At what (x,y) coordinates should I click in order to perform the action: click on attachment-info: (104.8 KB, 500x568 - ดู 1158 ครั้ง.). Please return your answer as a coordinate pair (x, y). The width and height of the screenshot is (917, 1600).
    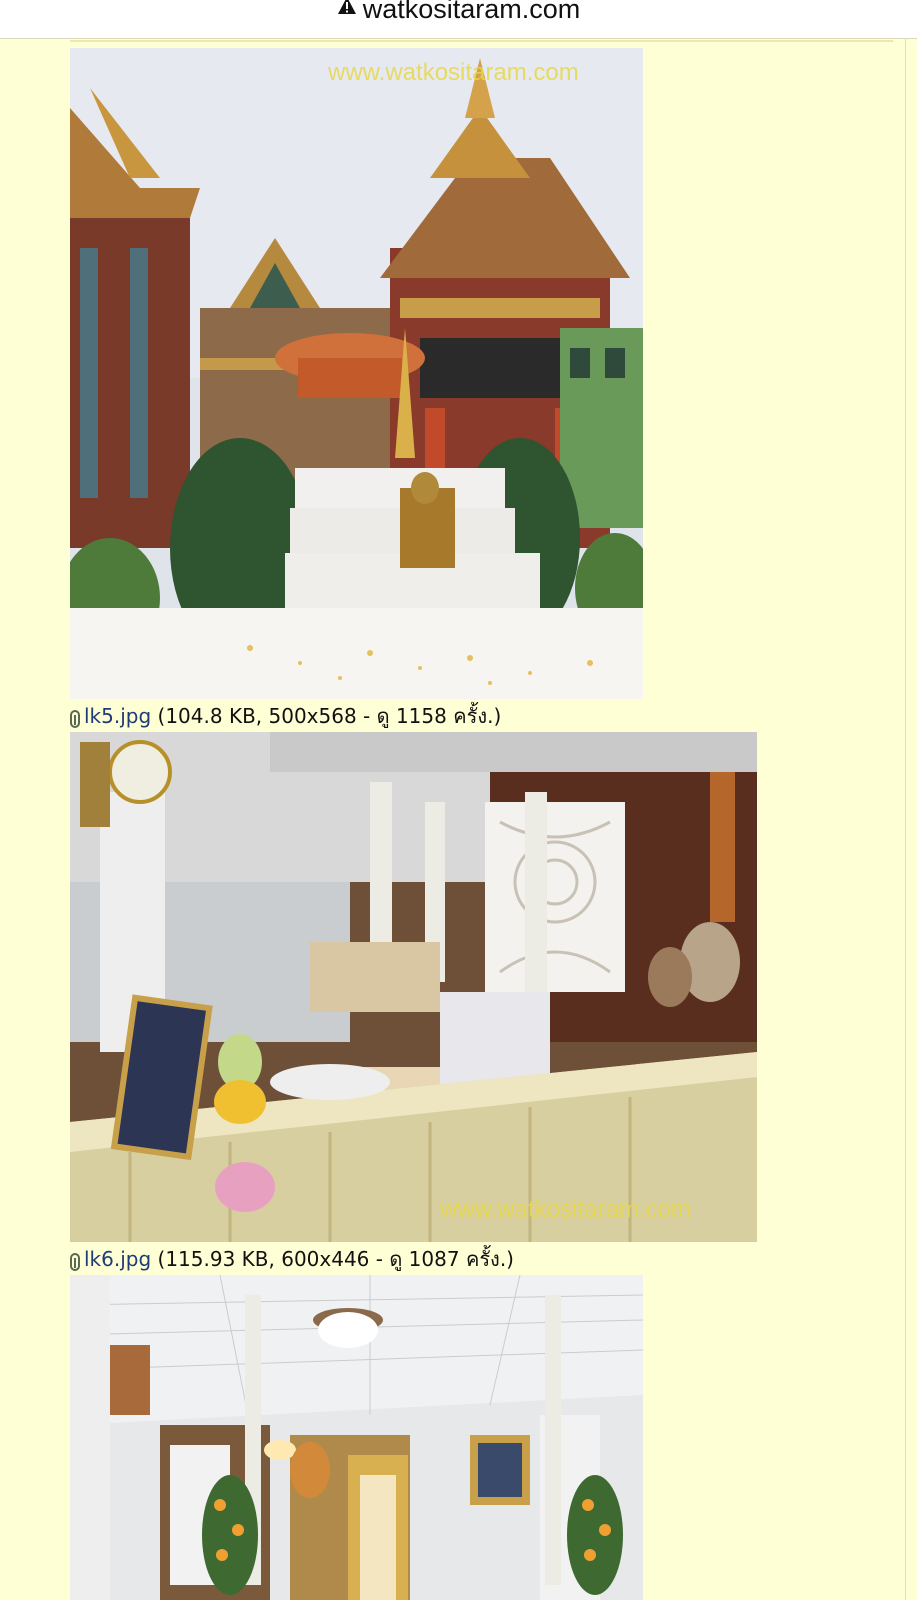
    Looking at the image, I should click on (329, 716).